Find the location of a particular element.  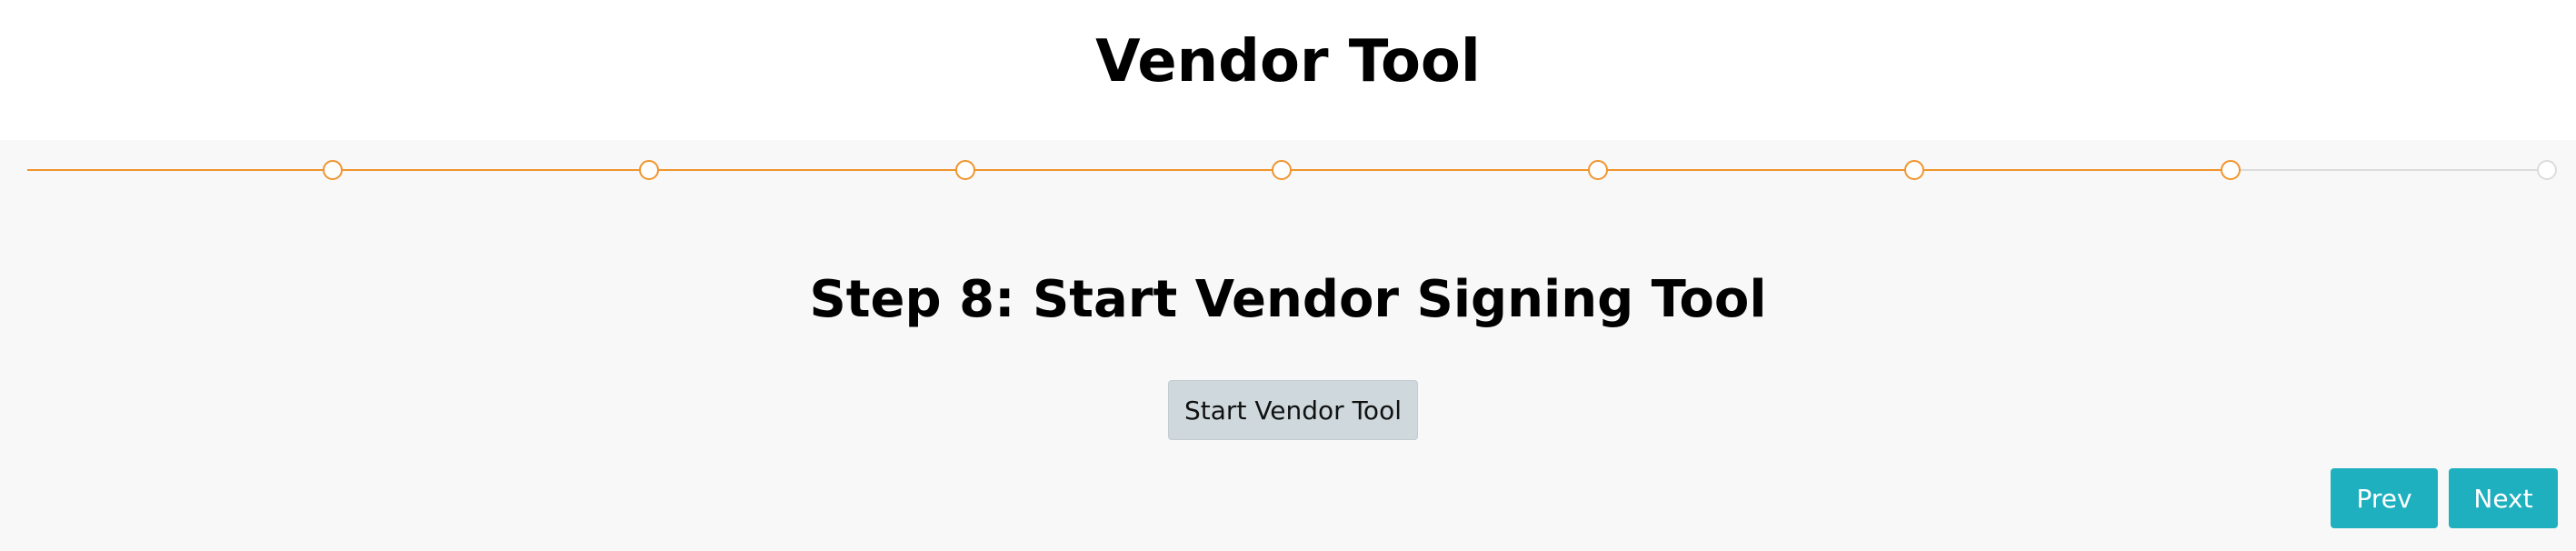

page-title: Vendor Tool is located at coordinates (1288, 61).